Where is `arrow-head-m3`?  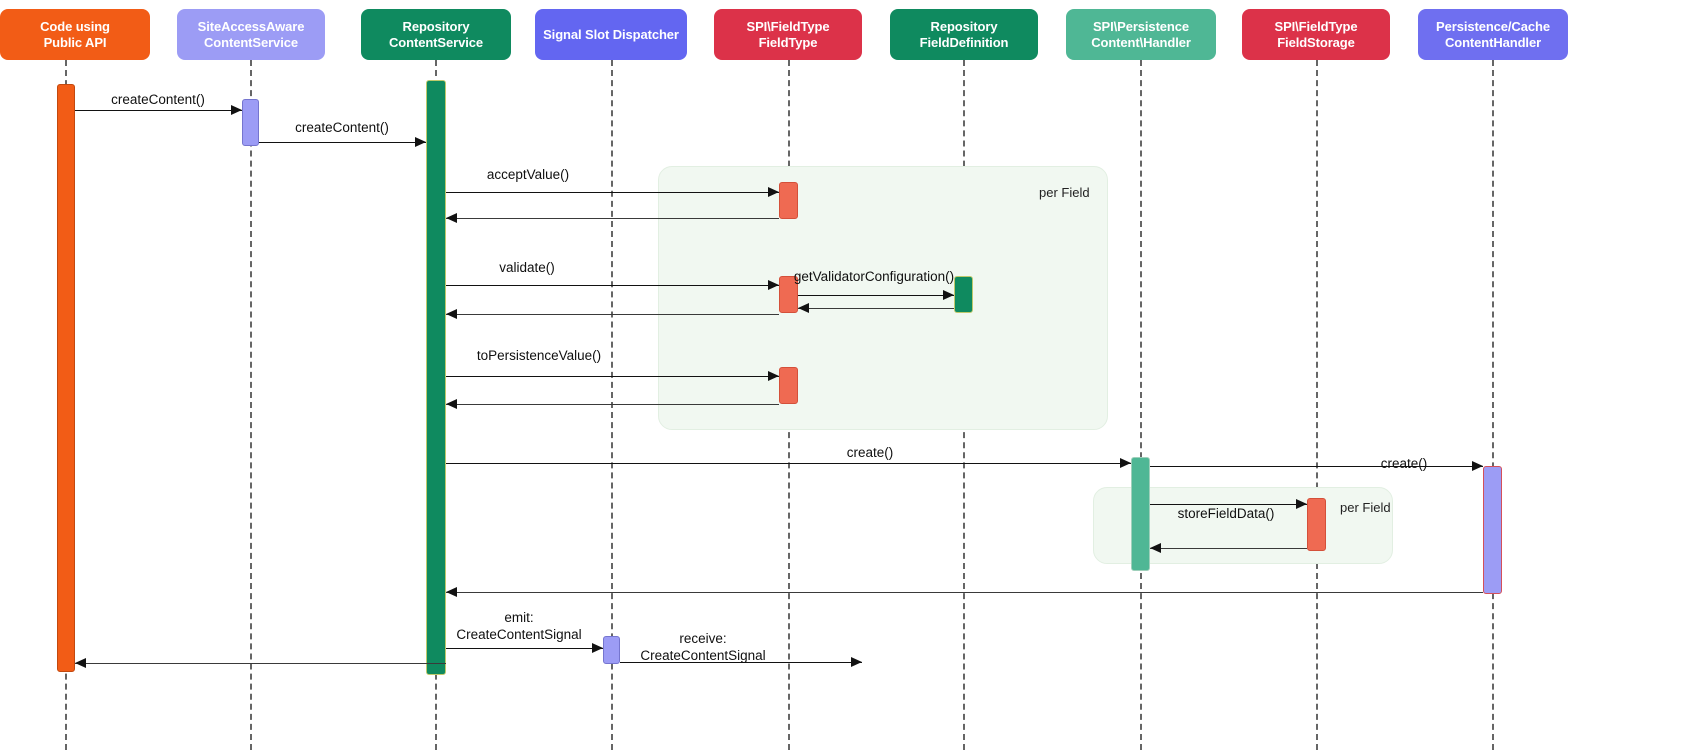 arrow-head-m3 is located at coordinates (773, 192).